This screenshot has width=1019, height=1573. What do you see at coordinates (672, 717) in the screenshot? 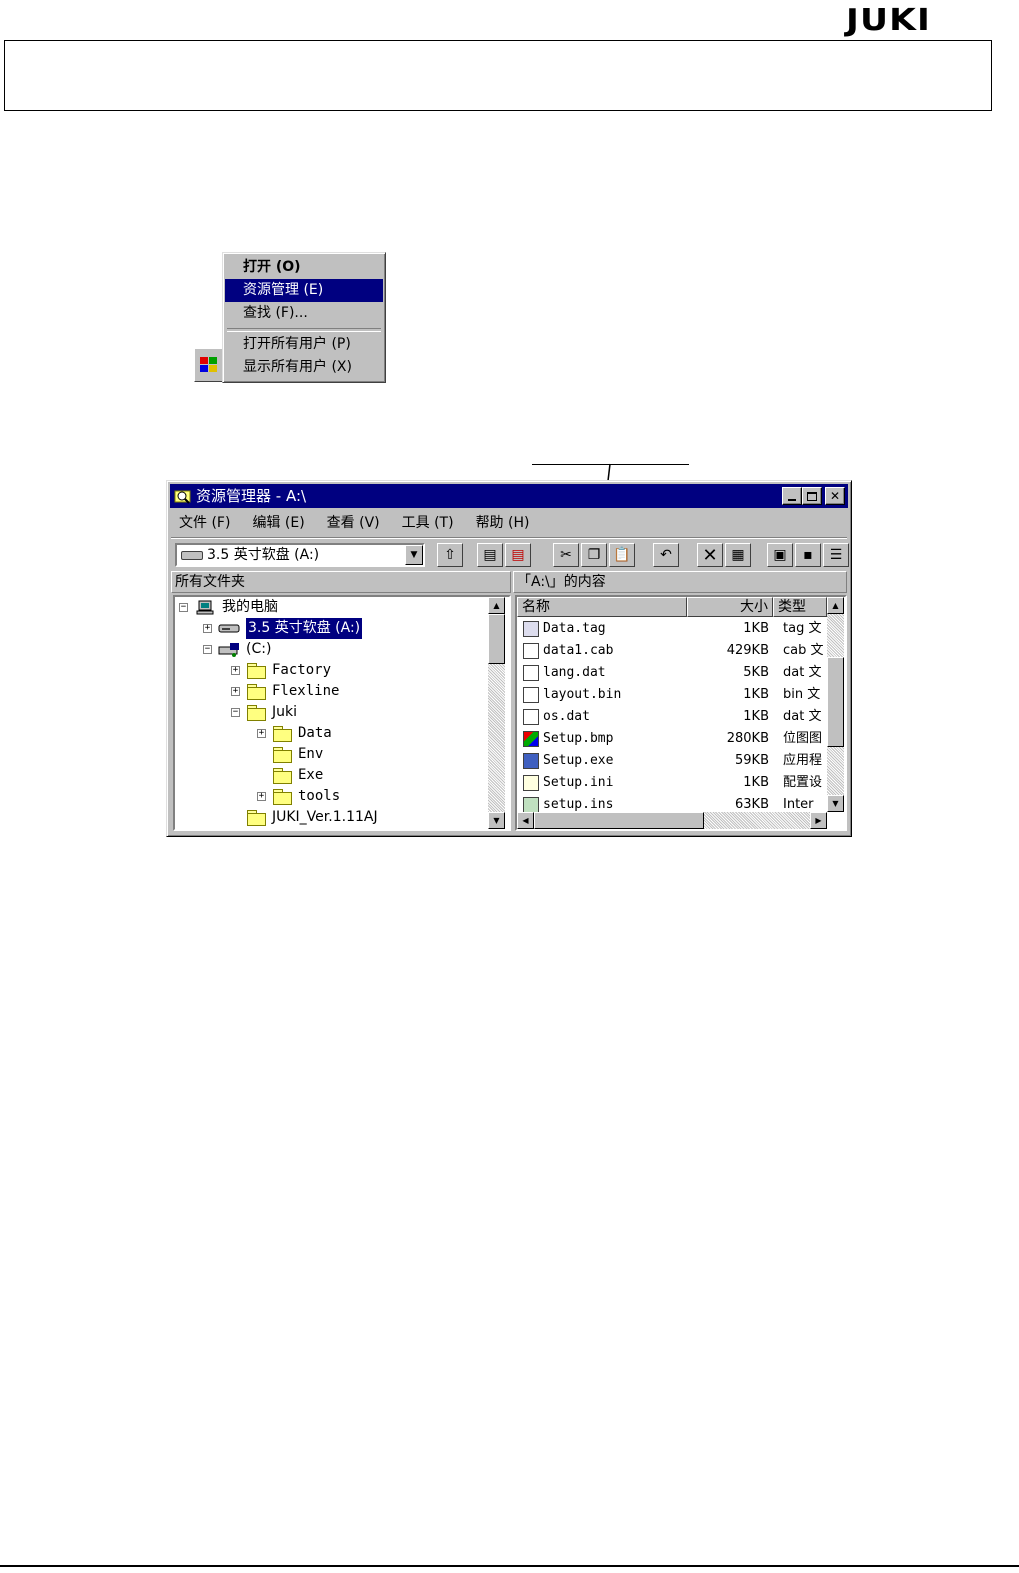
I see `file-row: os.dat 1KB dat 文` at bounding box center [672, 717].